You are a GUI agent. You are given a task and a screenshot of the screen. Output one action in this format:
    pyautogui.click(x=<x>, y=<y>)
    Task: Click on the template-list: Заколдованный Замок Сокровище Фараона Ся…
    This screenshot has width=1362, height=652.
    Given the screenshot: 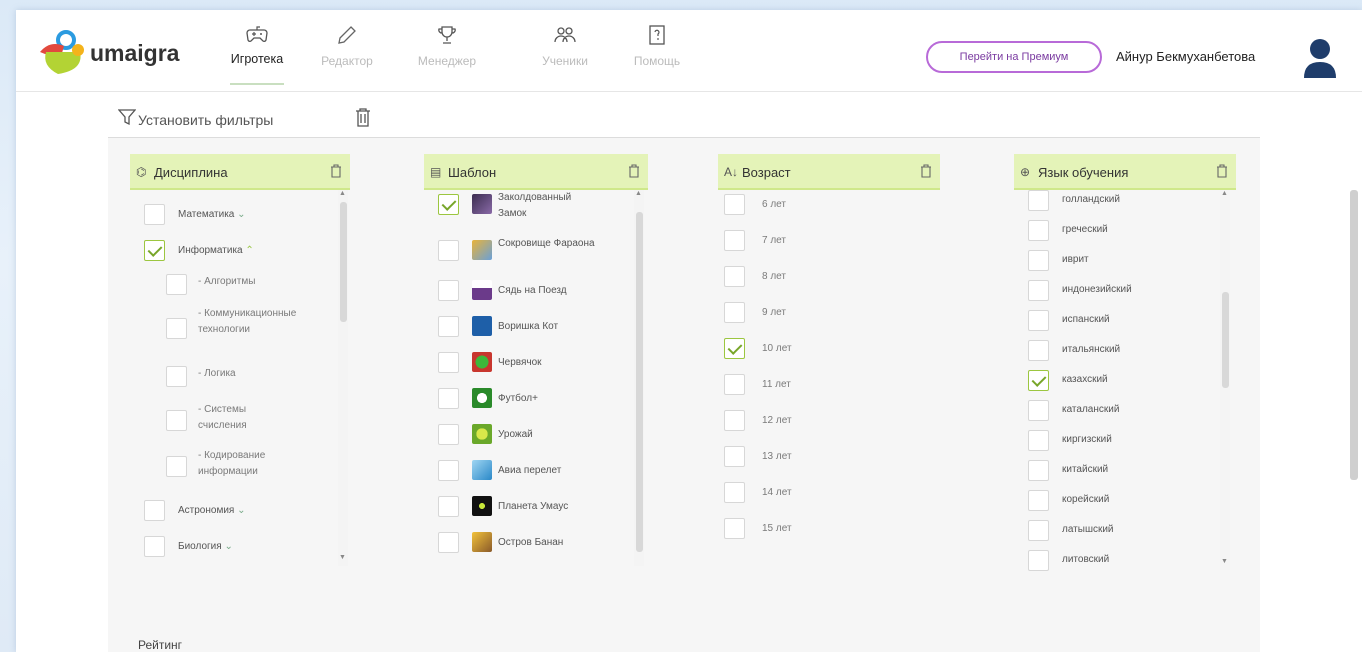 What is the action you would take?
    pyautogui.click(x=536, y=380)
    